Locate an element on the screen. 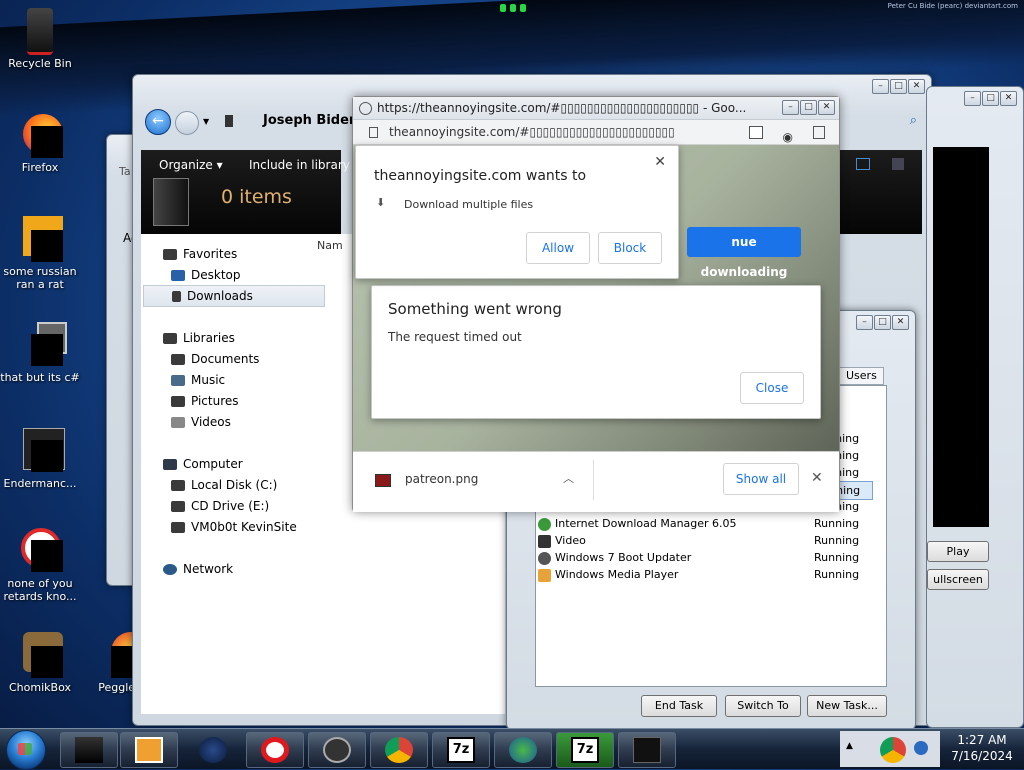  allow-button: Allow is located at coordinates (558, 248).